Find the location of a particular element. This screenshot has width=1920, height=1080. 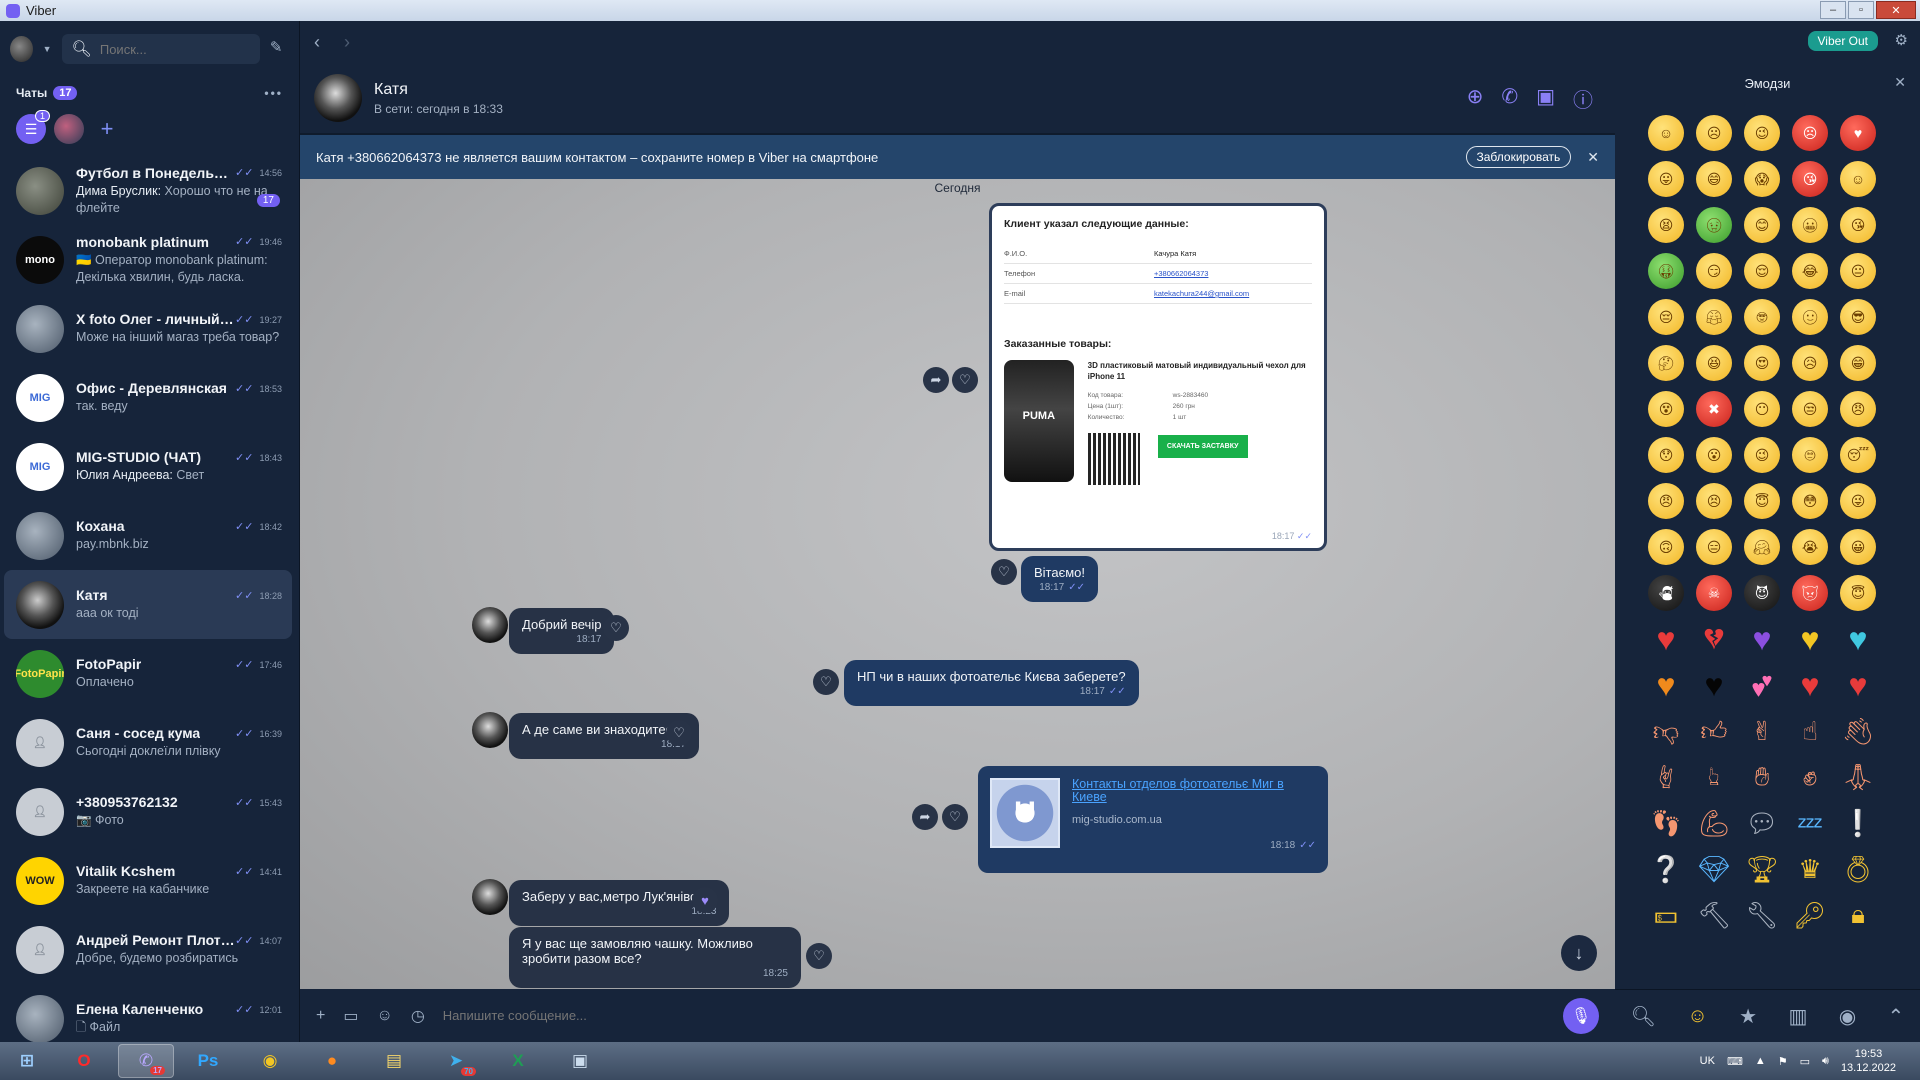

add-contact-icon: ⊕ is located at coordinates (1475, 98).